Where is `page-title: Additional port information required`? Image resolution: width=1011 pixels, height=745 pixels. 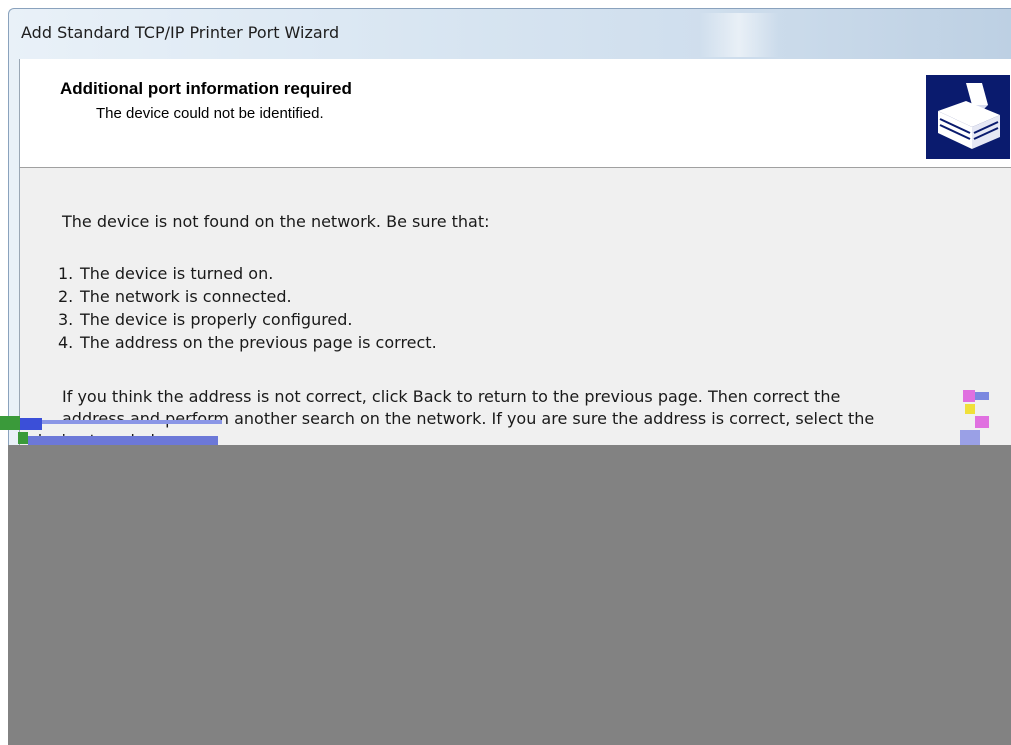
page-title: Additional port information required is located at coordinates (206, 88).